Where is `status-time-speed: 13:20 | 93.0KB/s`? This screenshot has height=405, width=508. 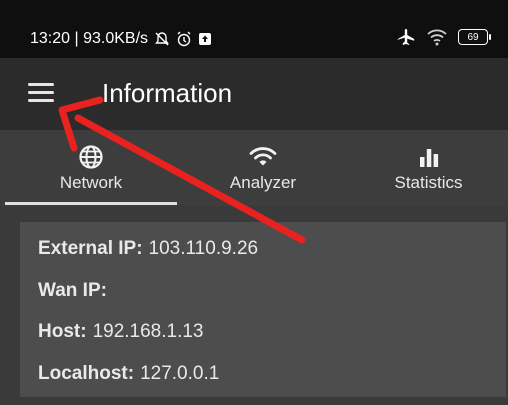
status-time-speed: 13:20 | 93.0KB/s is located at coordinates (89, 38).